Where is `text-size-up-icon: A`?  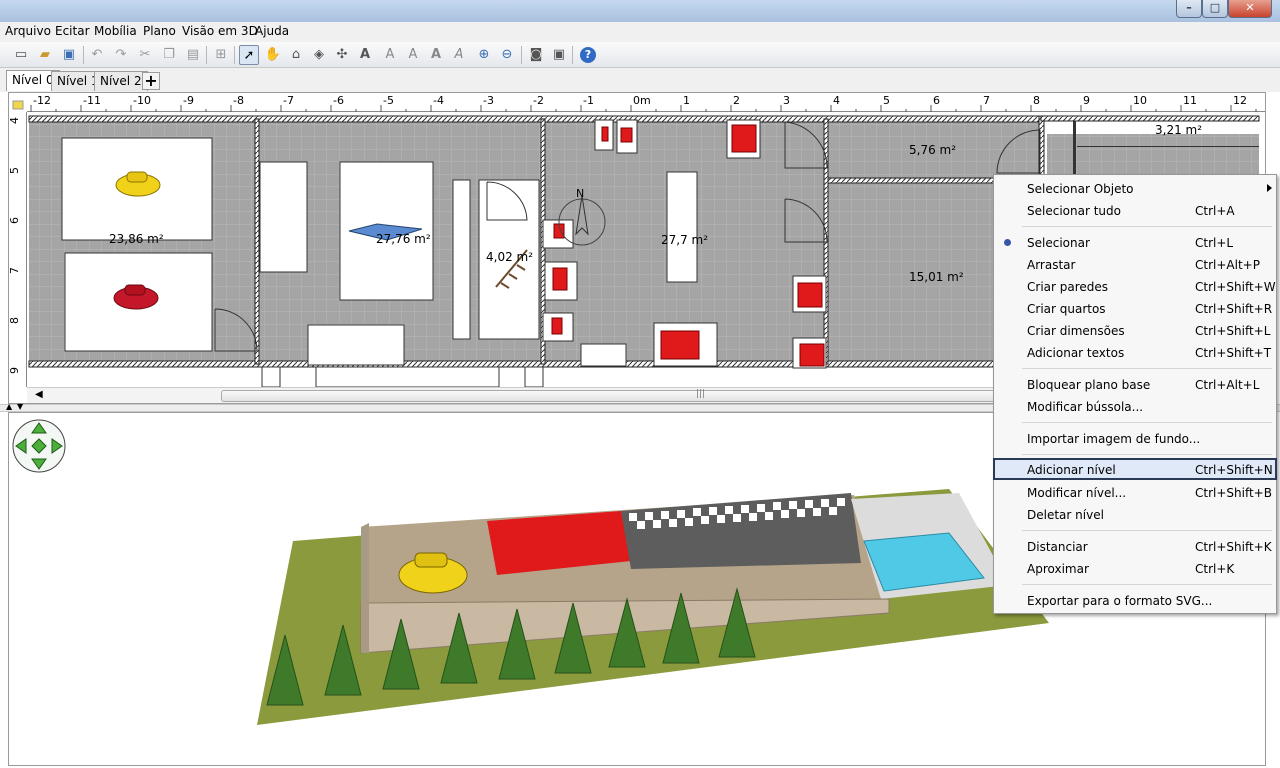
text-size-up-icon: A is located at coordinates (436, 55).